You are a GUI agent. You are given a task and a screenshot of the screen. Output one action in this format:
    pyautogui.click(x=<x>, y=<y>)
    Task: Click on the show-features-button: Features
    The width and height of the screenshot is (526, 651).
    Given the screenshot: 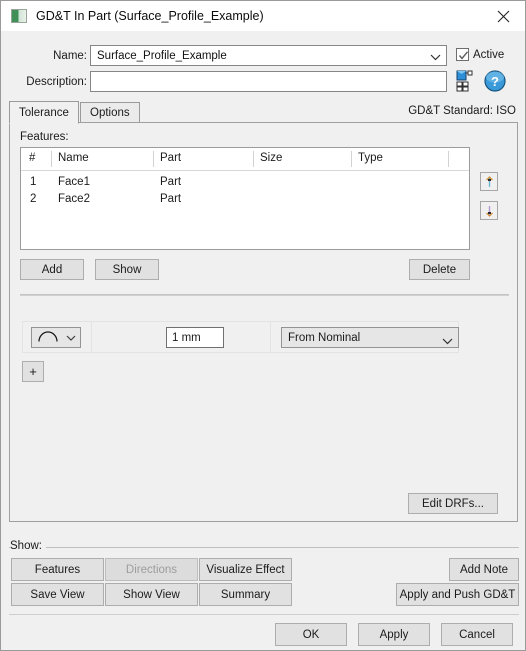 What is the action you would take?
    pyautogui.click(x=57, y=569)
    